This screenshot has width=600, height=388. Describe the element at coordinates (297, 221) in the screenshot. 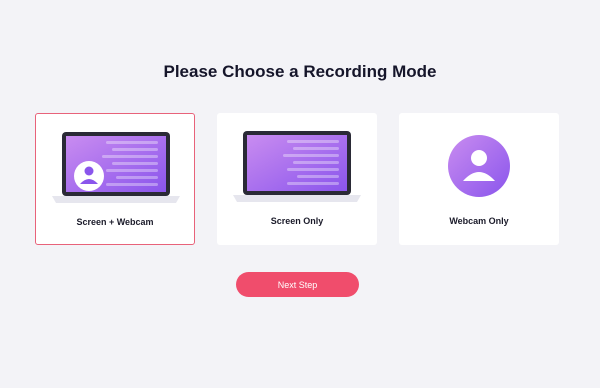

I see `mode-label-screen-only: Screen Only` at that location.